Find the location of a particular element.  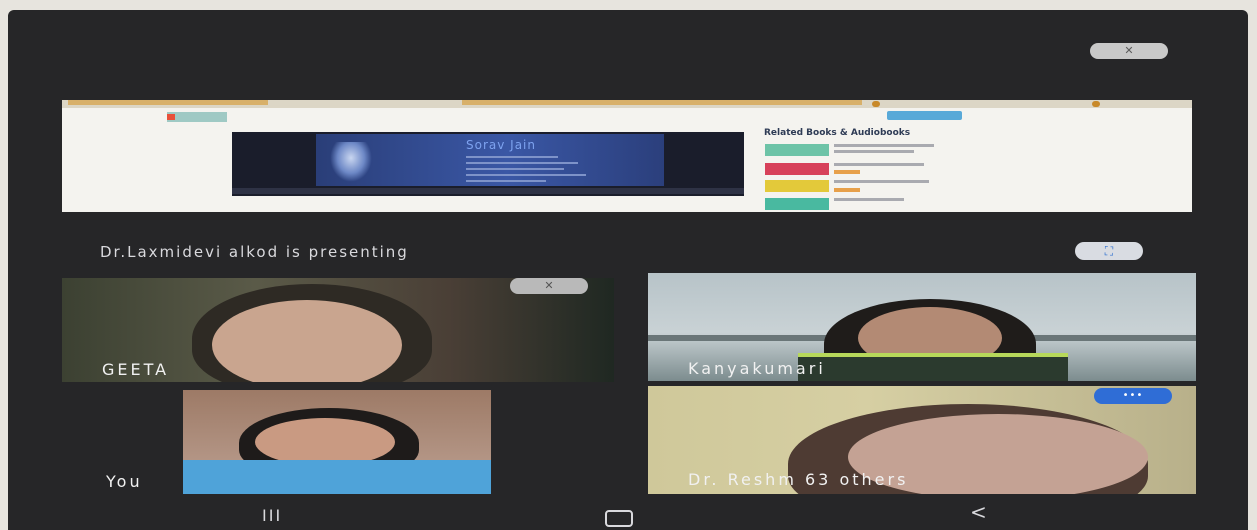

browser-toolbar is located at coordinates (627, 104).